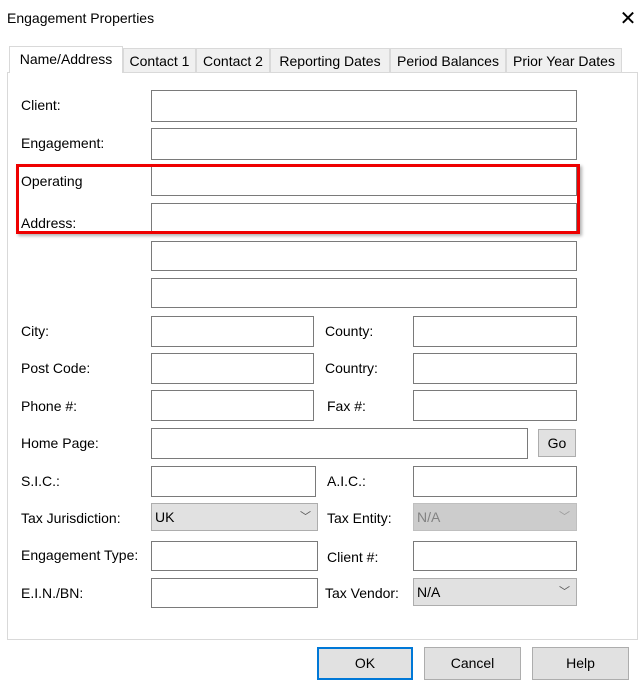 The width and height of the screenshot is (643, 688). I want to click on city-label: City:, so click(35, 331).